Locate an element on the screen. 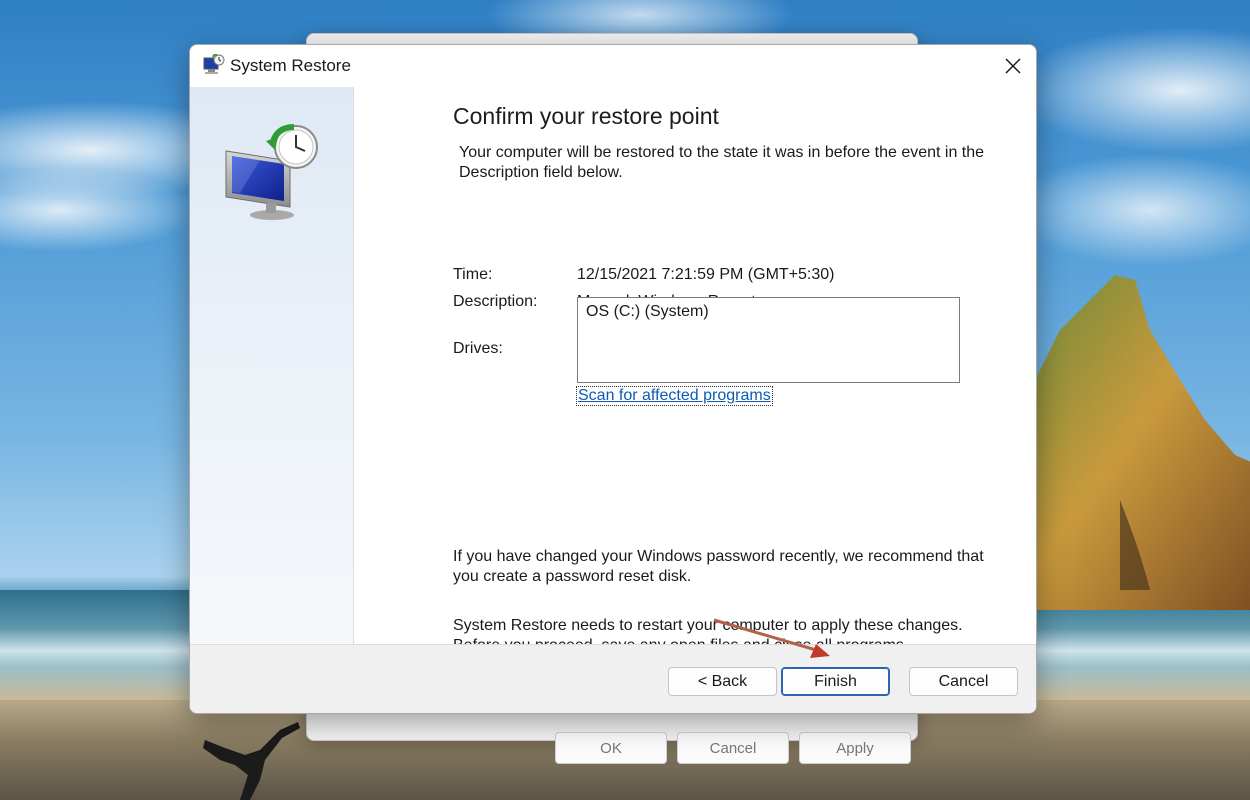  system-restore-icon is located at coordinates (214, 64).